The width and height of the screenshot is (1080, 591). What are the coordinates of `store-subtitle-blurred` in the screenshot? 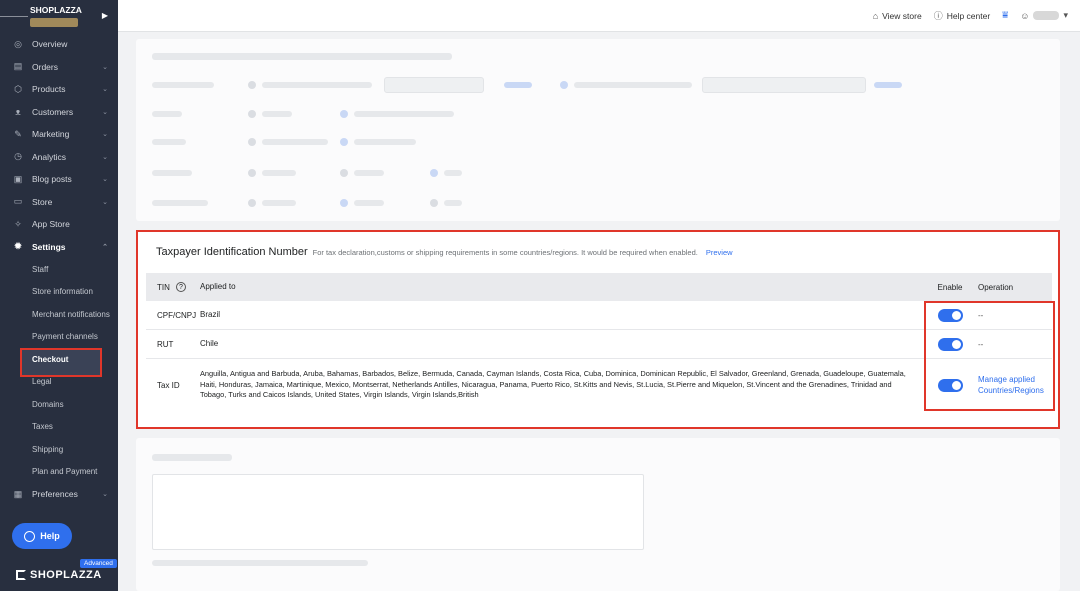 It's located at (54, 22).